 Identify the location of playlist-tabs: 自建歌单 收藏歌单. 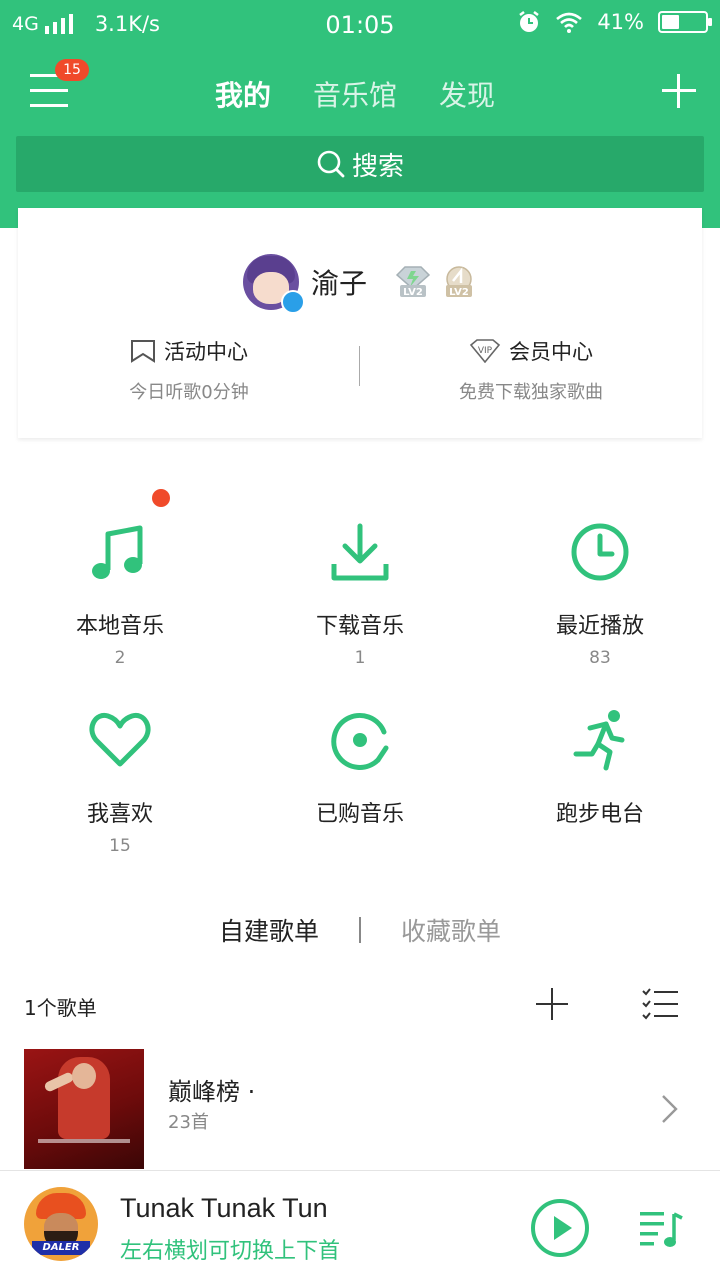
(360, 930).